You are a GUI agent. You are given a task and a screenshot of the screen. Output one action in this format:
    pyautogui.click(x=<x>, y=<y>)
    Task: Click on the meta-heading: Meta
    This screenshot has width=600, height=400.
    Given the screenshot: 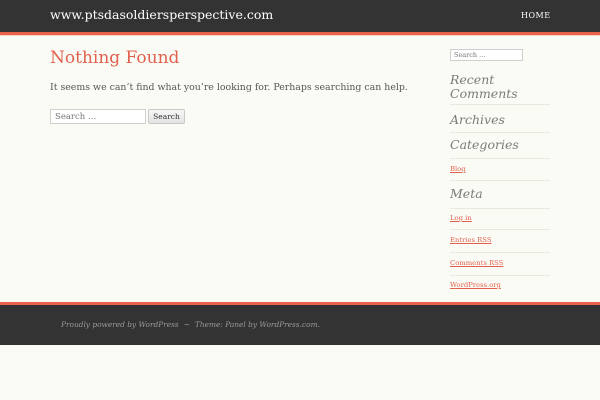 What is the action you would take?
    pyautogui.click(x=466, y=193)
    